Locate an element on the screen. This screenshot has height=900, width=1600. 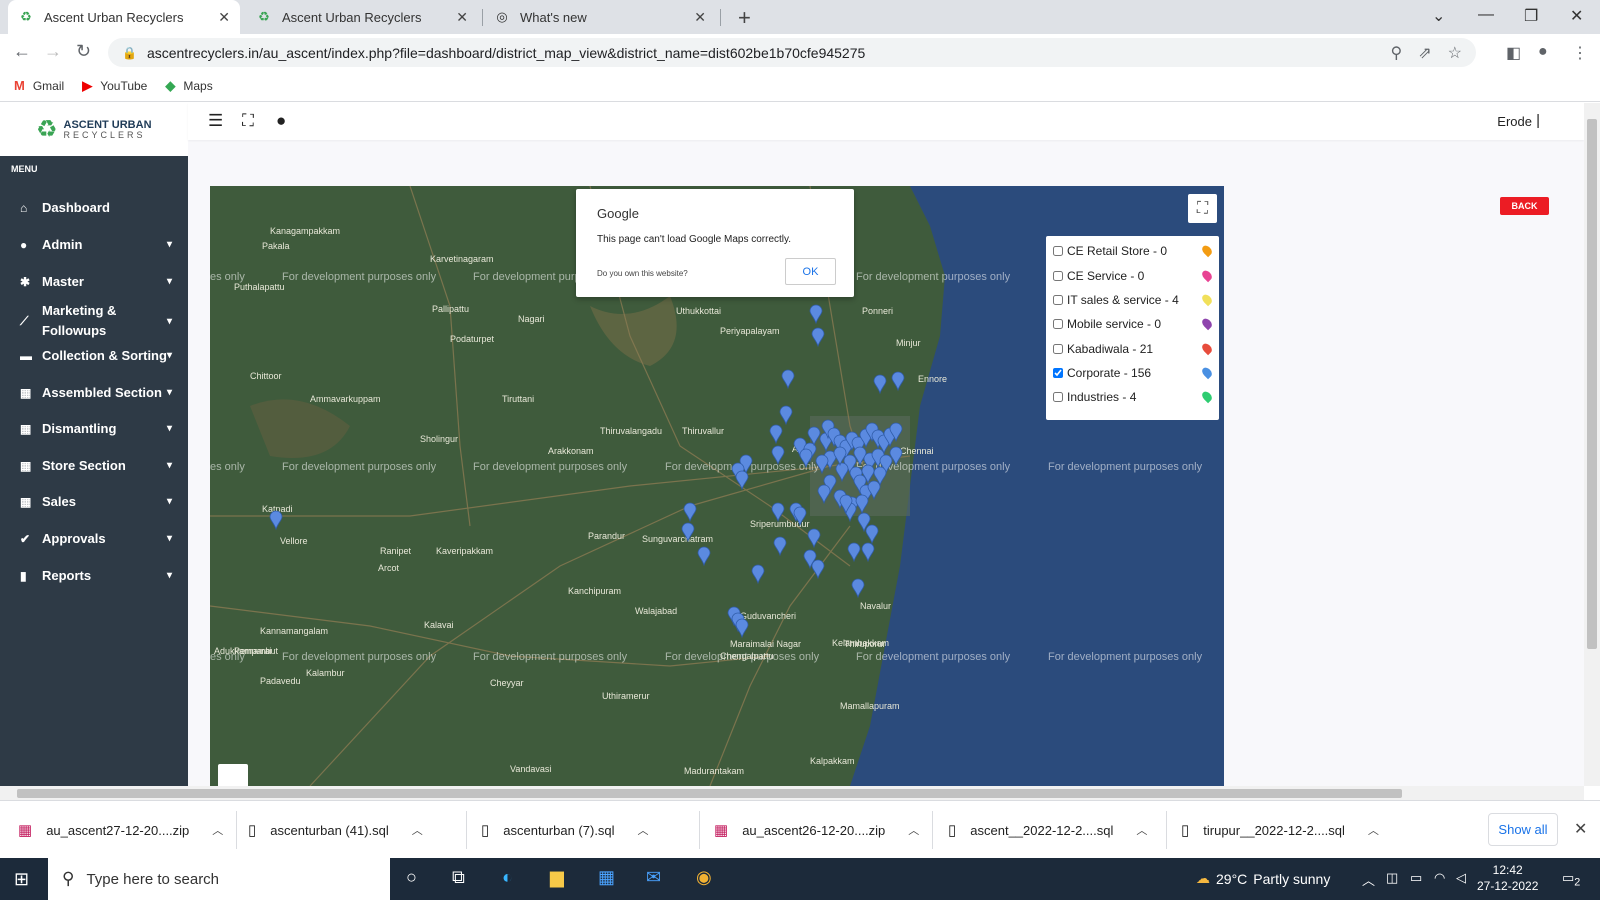
profile-icon: ● is located at coordinates (1543, 52).